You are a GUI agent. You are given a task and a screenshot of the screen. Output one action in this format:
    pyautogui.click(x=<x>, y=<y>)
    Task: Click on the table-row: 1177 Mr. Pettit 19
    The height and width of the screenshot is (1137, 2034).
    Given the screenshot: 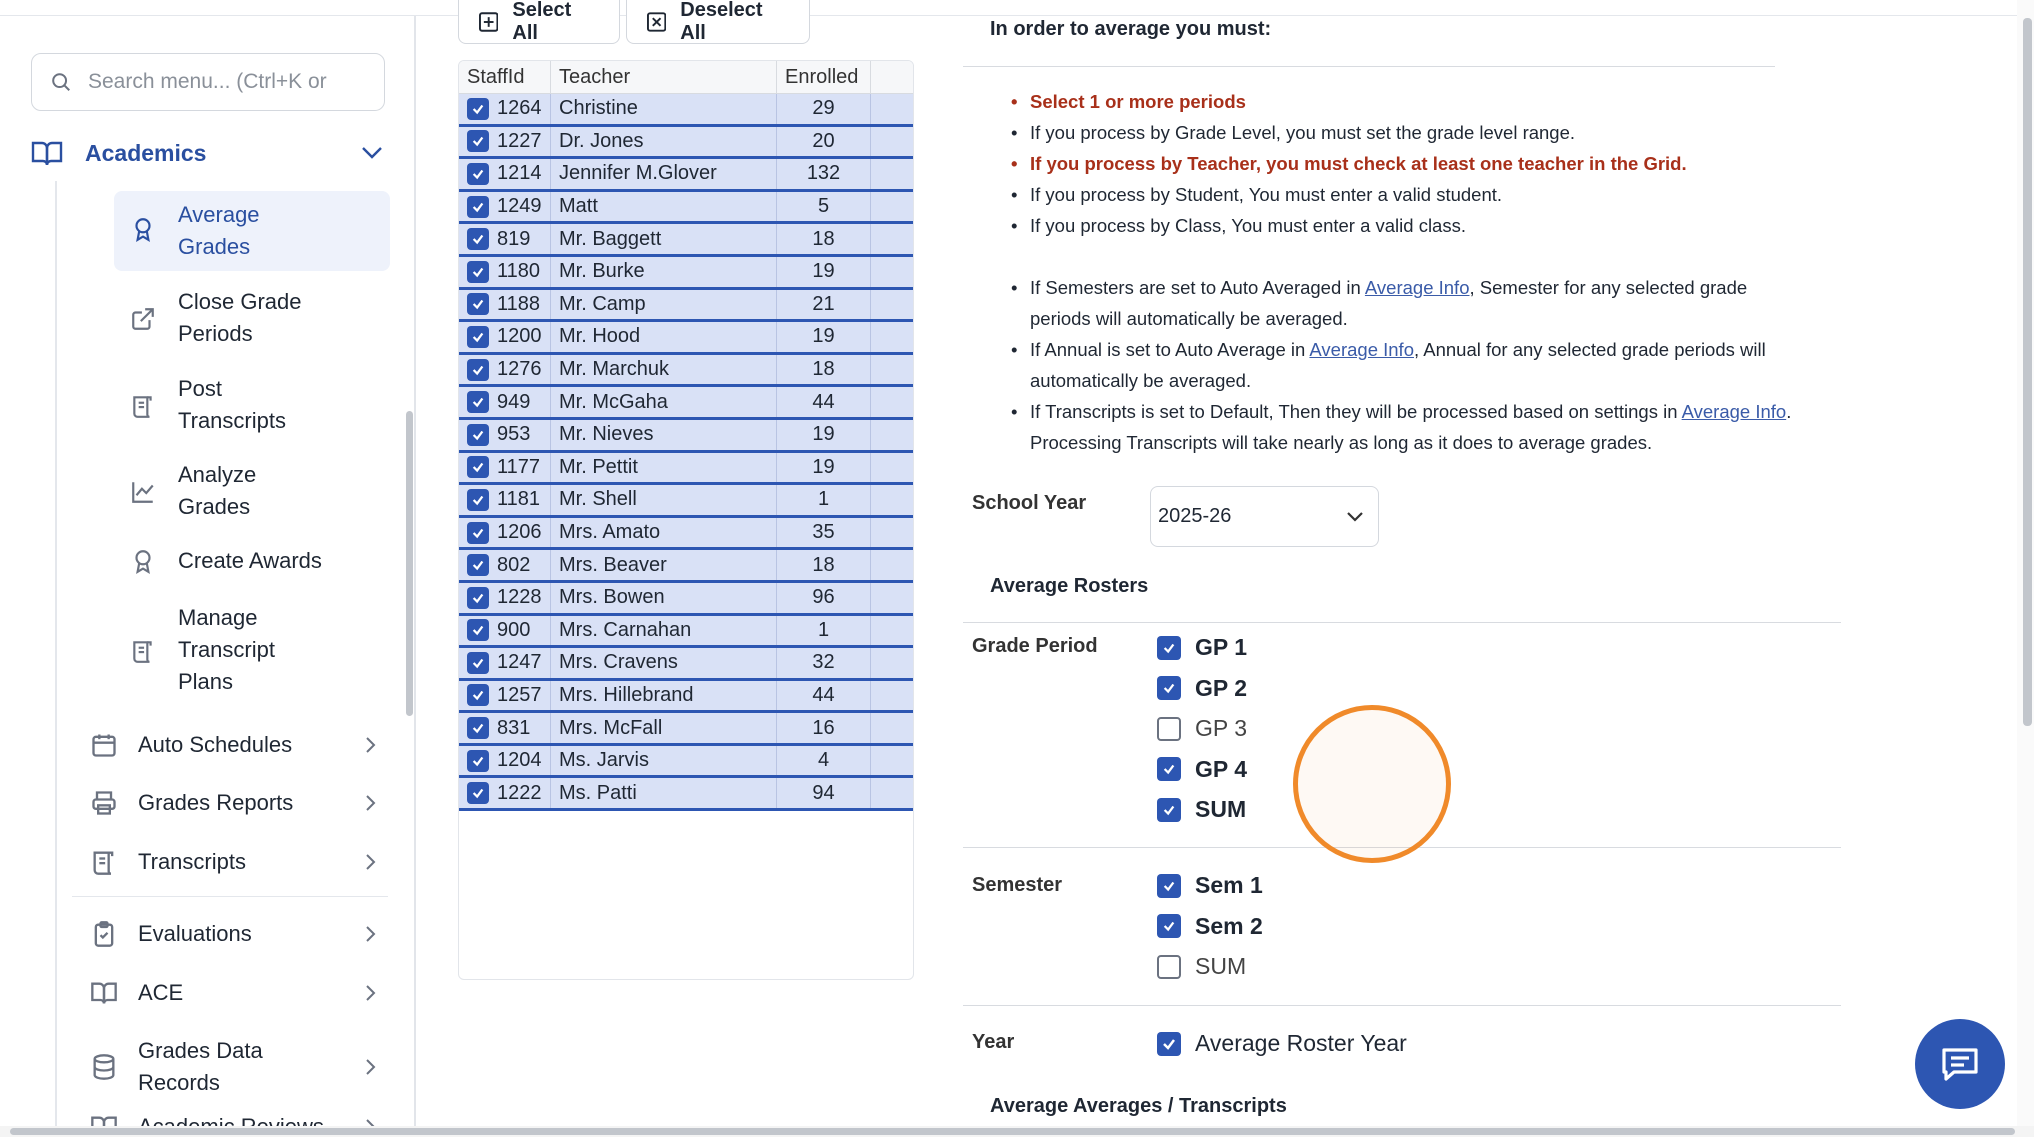 What is the action you would take?
    pyautogui.click(x=686, y=469)
    